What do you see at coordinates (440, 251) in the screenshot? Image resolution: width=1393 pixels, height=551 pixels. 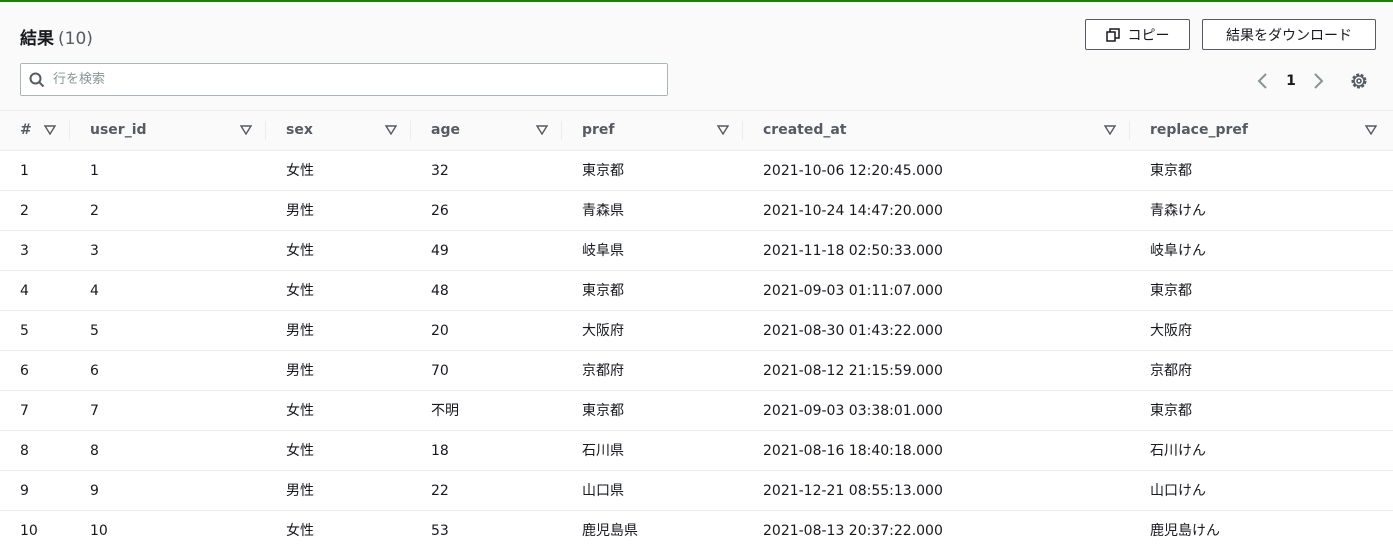 I see `cell-age: 49` at bounding box center [440, 251].